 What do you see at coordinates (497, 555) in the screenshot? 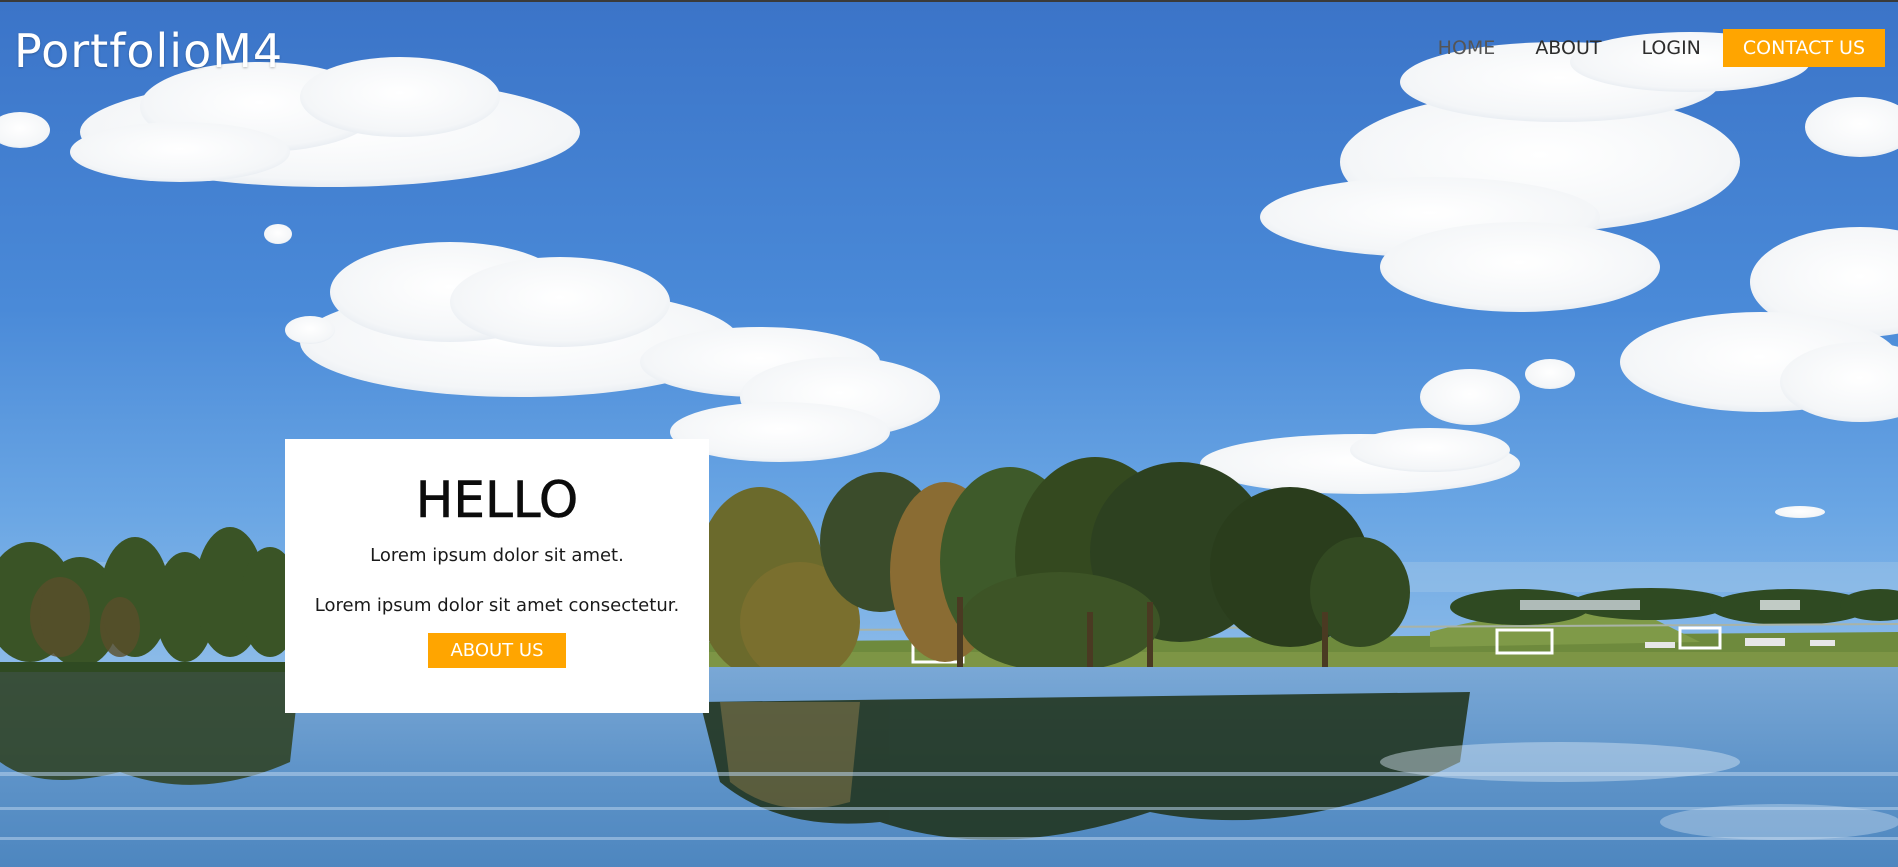
I see `hero-text-line-1: Lorem ipsum dolor sit amet.` at bounding box center [497, 555].